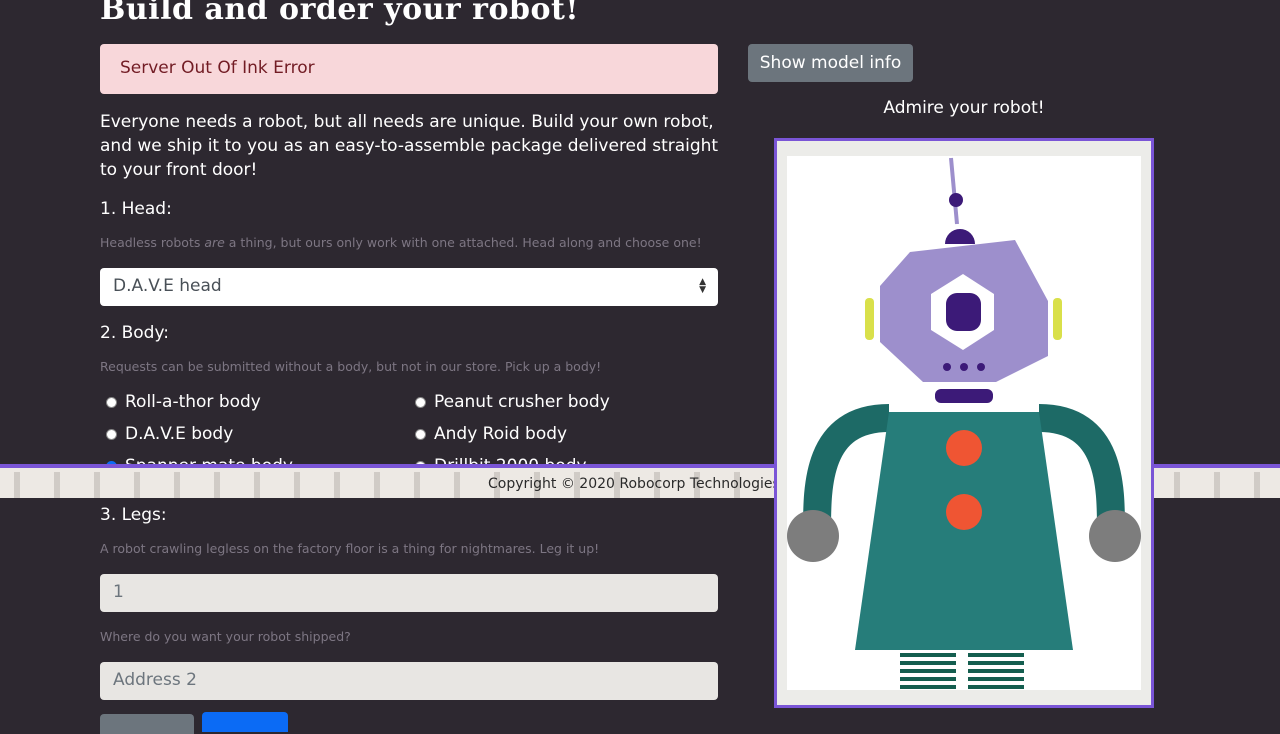 This screenshot has width=1280, height=734. I want to click on robot-preview-caption: Admire your robot!, so click(964, 108).